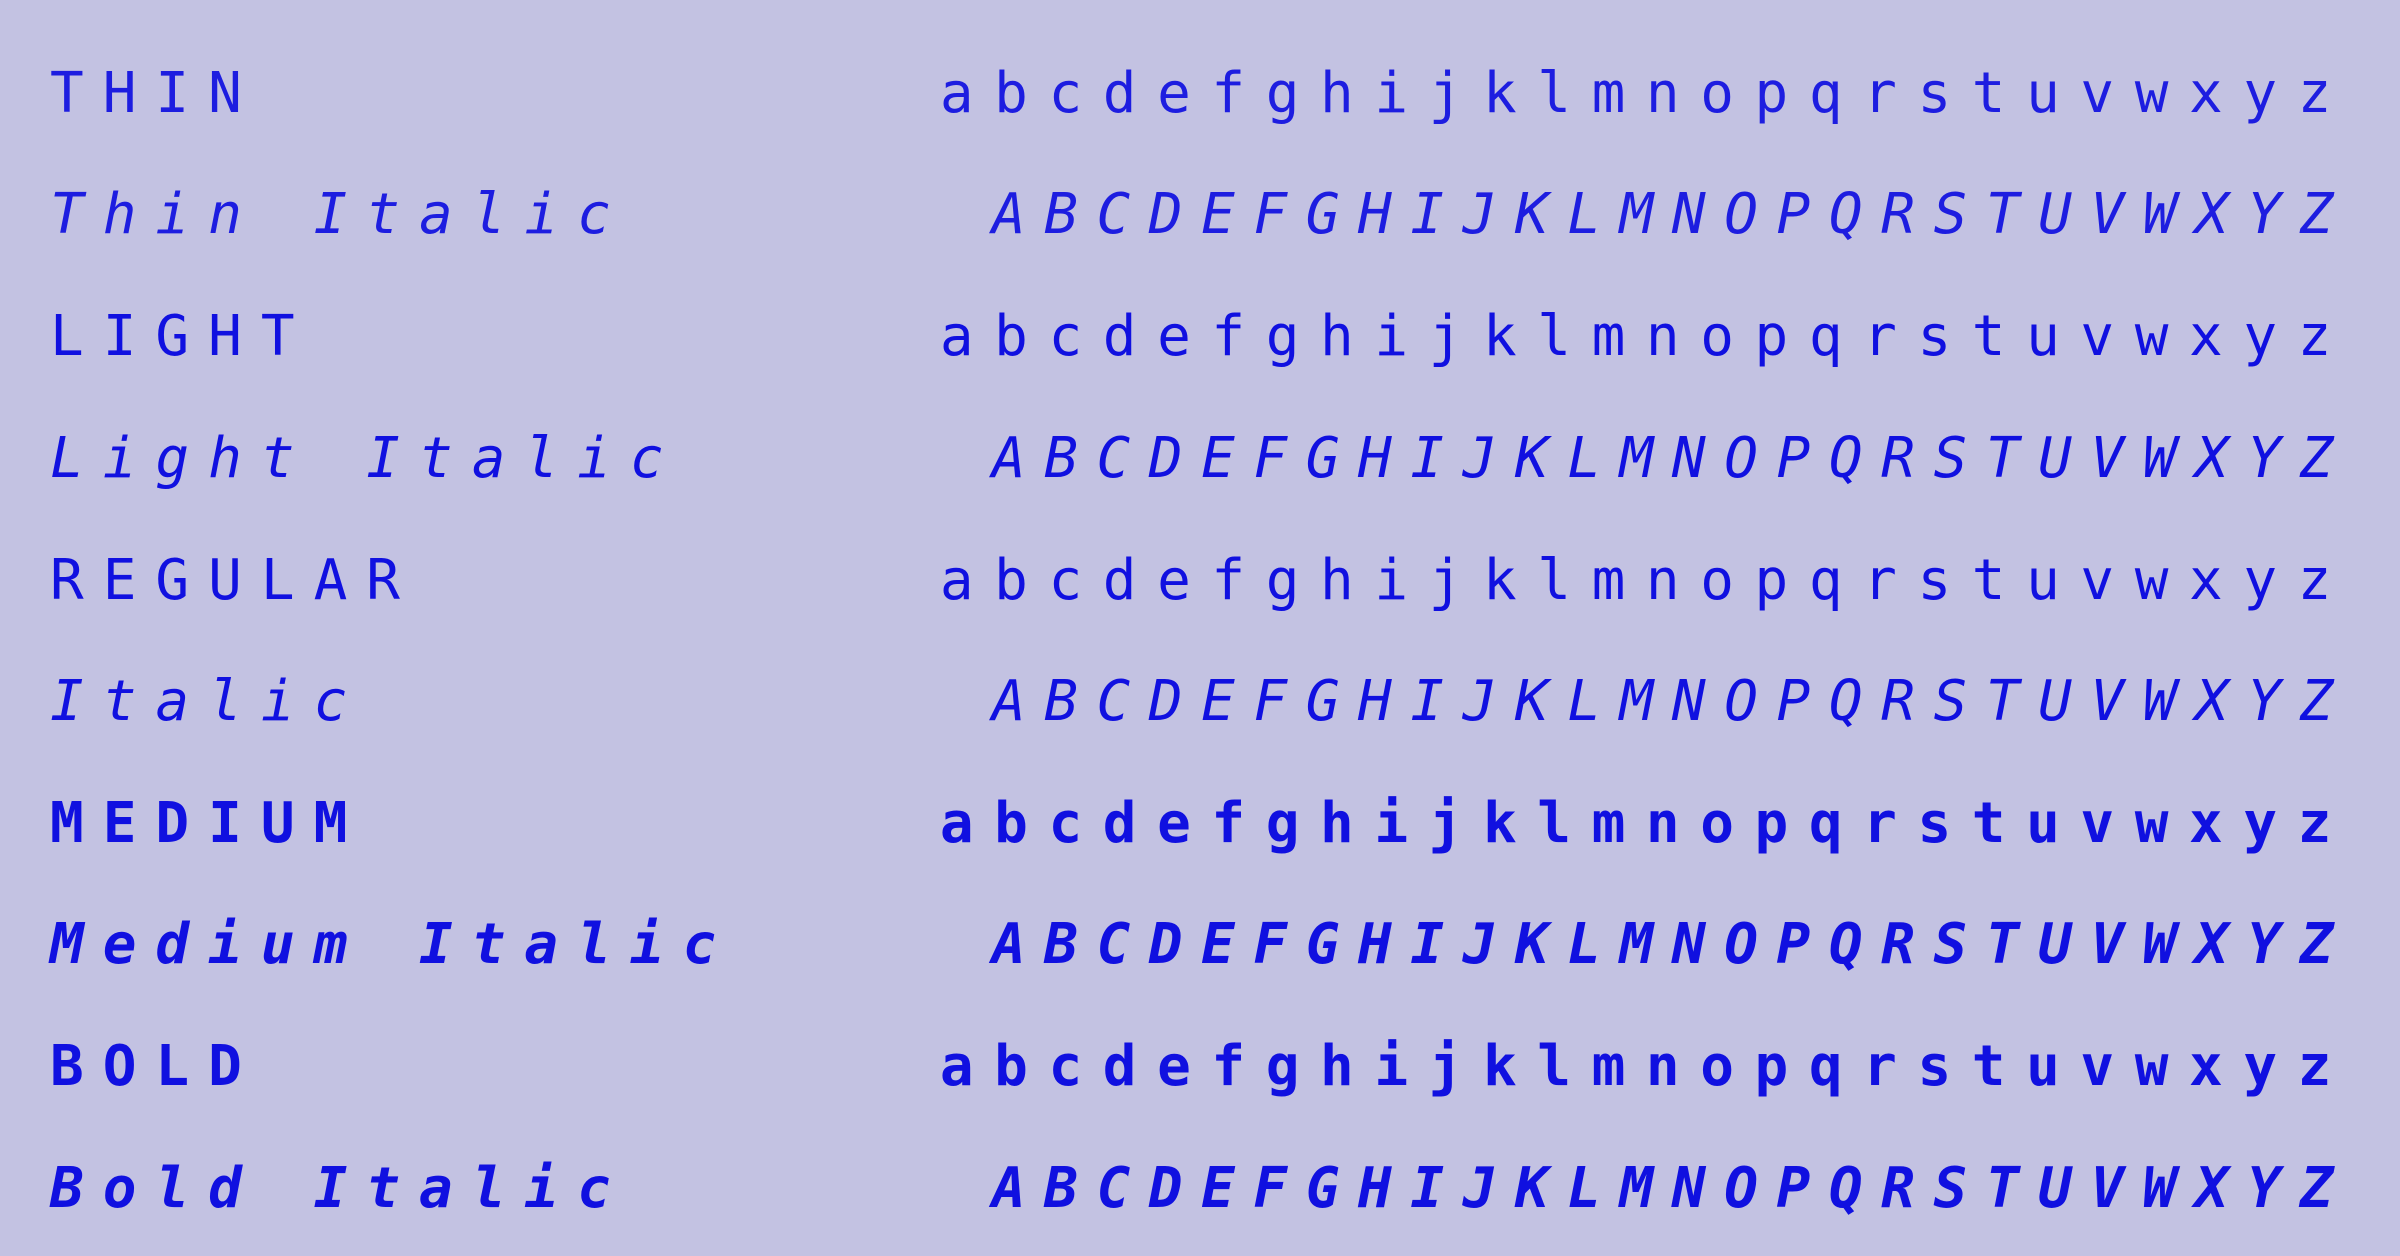  Describe the element at coordinates (155, 93) in the screenshot. I see `style-label: THIN` at that location.